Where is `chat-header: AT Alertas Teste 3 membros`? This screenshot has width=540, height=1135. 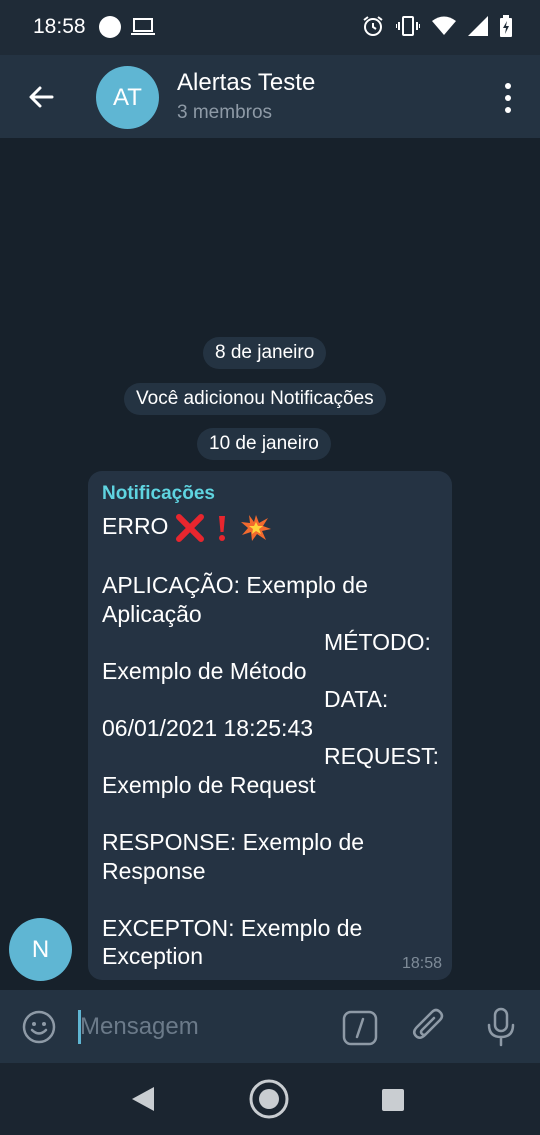
chat-header: AT Alertas Teste 3 membros is located at coordinates (270, 96).